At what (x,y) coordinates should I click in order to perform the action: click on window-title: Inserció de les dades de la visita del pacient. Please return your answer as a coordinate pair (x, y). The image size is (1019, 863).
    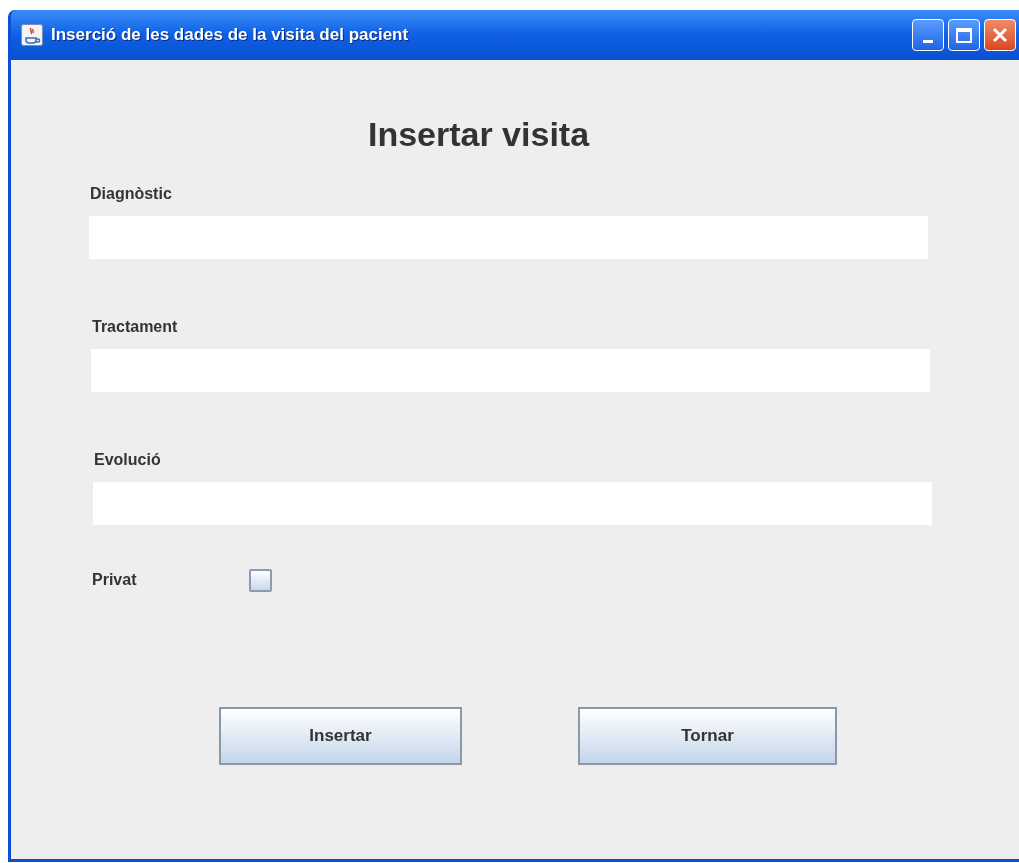
    Looking at the image, I should click on (230, 35).